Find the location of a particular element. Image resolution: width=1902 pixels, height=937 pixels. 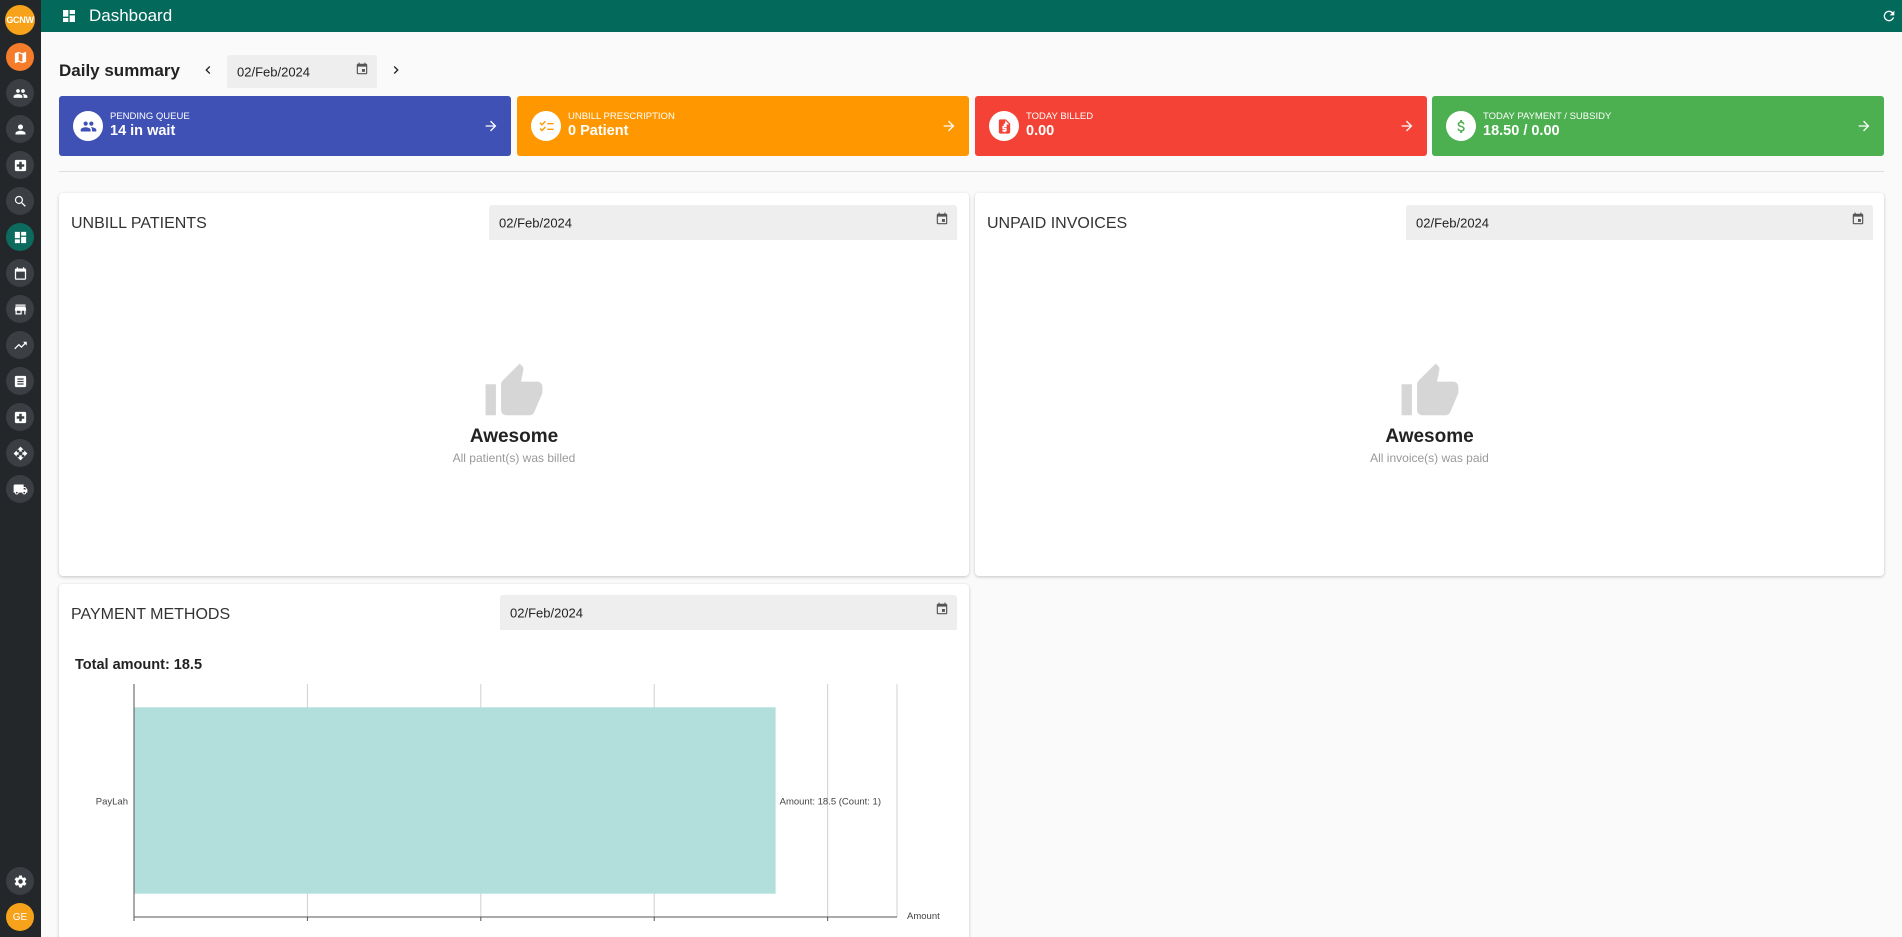

sidebar-item-trending-up is located at coordinates (20, 345).